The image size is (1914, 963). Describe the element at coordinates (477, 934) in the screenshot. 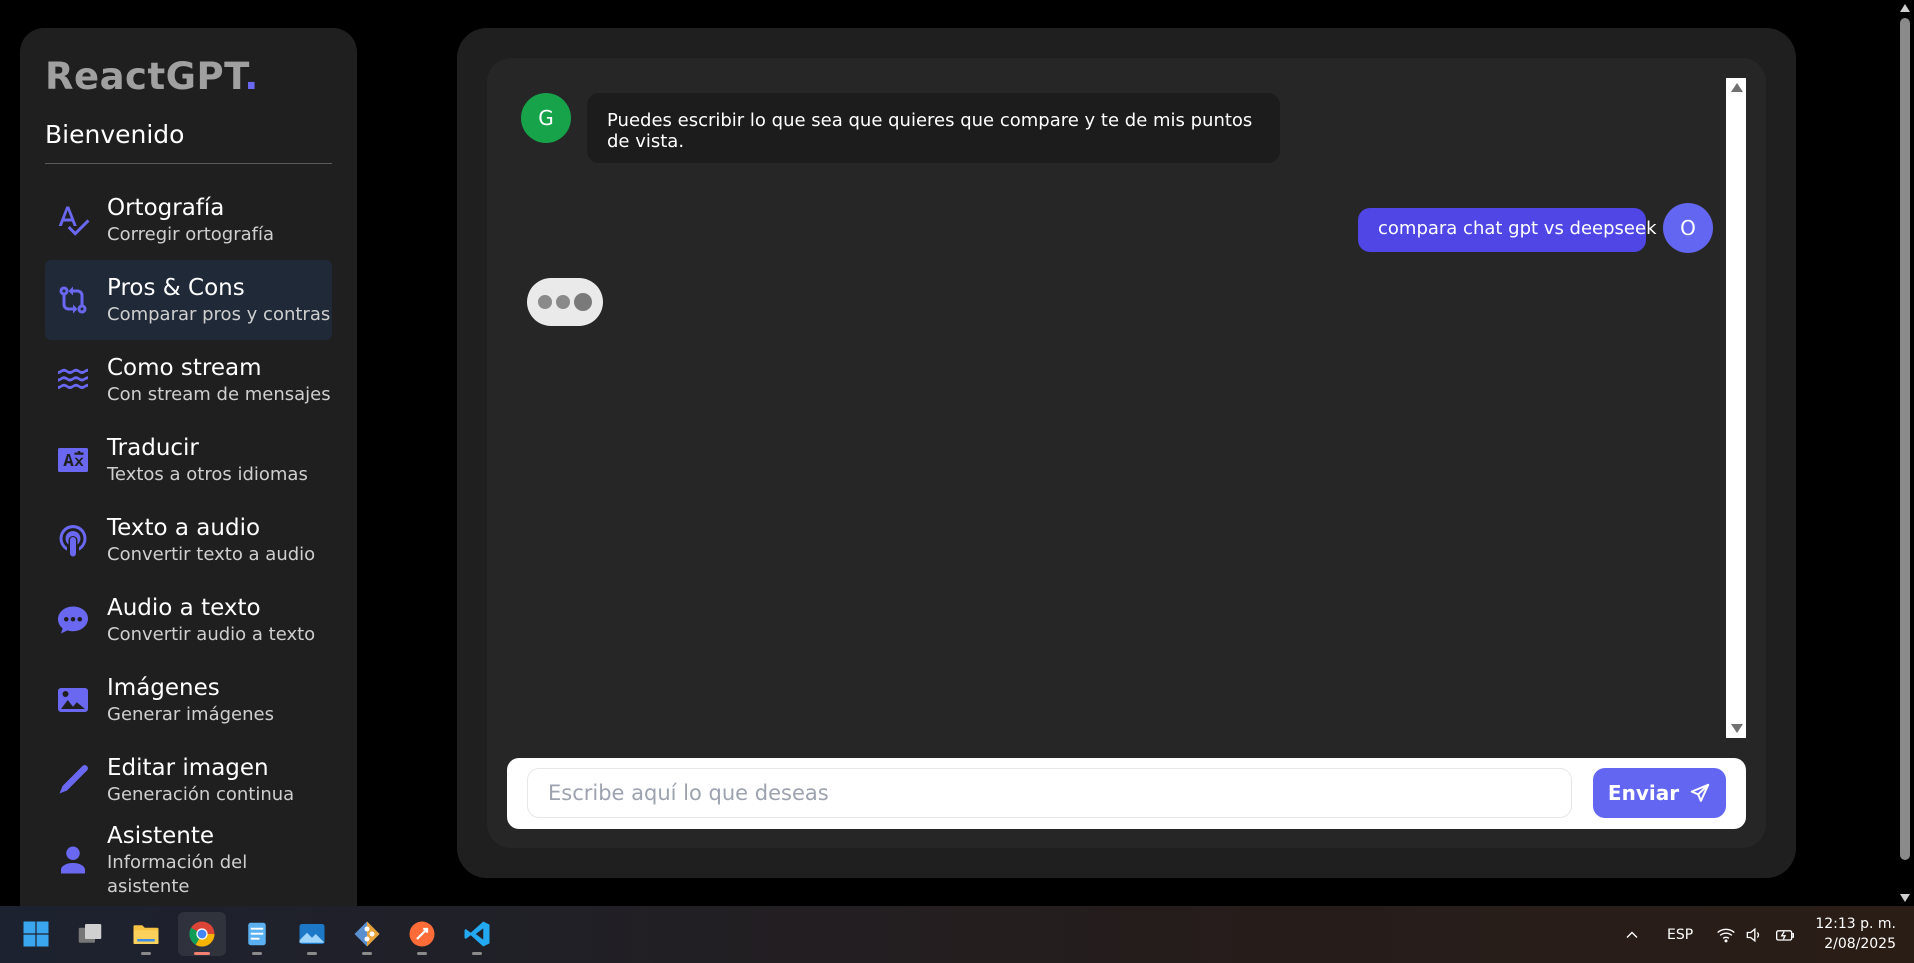

I see `vscode-icon` at that location.